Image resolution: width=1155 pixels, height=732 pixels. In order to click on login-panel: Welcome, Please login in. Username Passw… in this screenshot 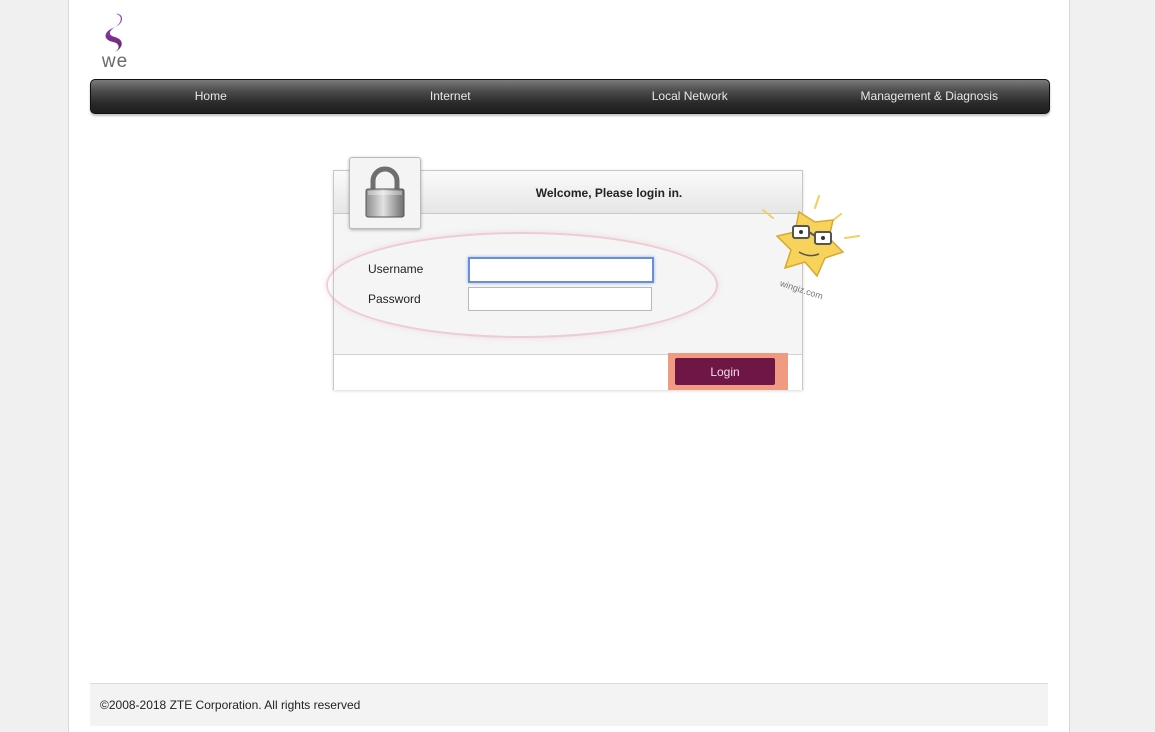, I will do `click(564, 273)`.